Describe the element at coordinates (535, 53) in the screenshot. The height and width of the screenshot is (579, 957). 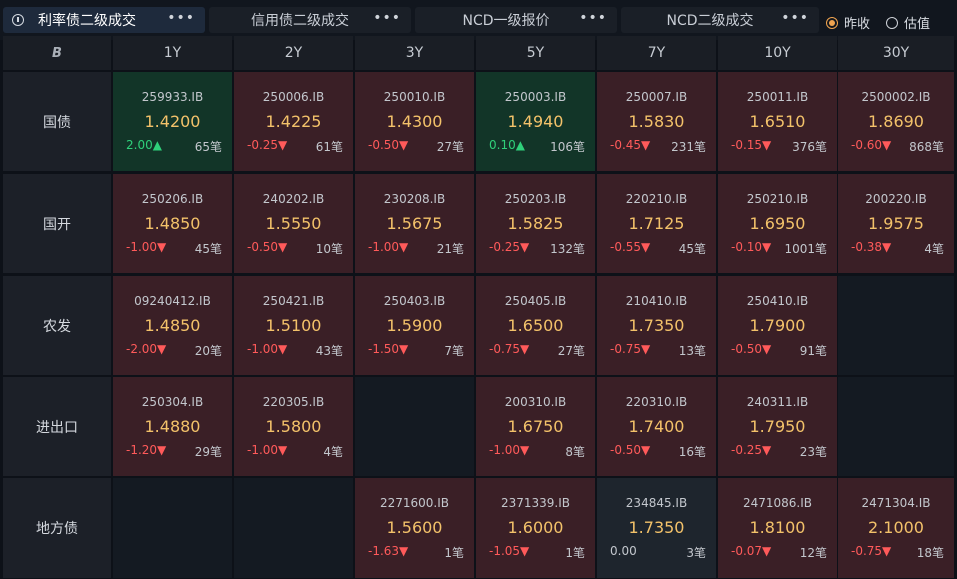
I see `tenor-header-5Y: 5Y` at that location.